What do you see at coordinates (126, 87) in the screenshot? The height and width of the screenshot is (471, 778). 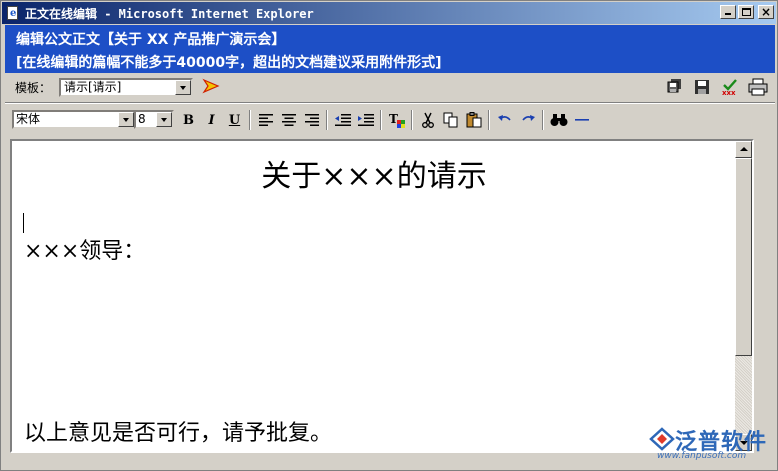 I see `template-select: 请示[请示]` at bounding box center [126, 87].